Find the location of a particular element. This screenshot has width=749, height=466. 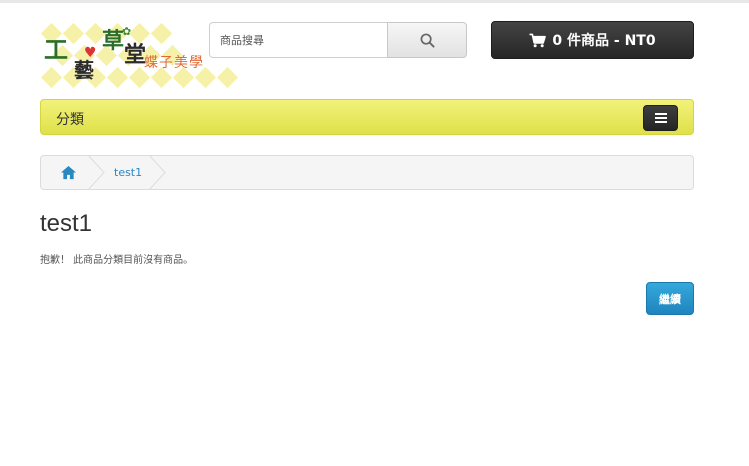

logo-char-3: 草 is located at coordinates (113, 41).